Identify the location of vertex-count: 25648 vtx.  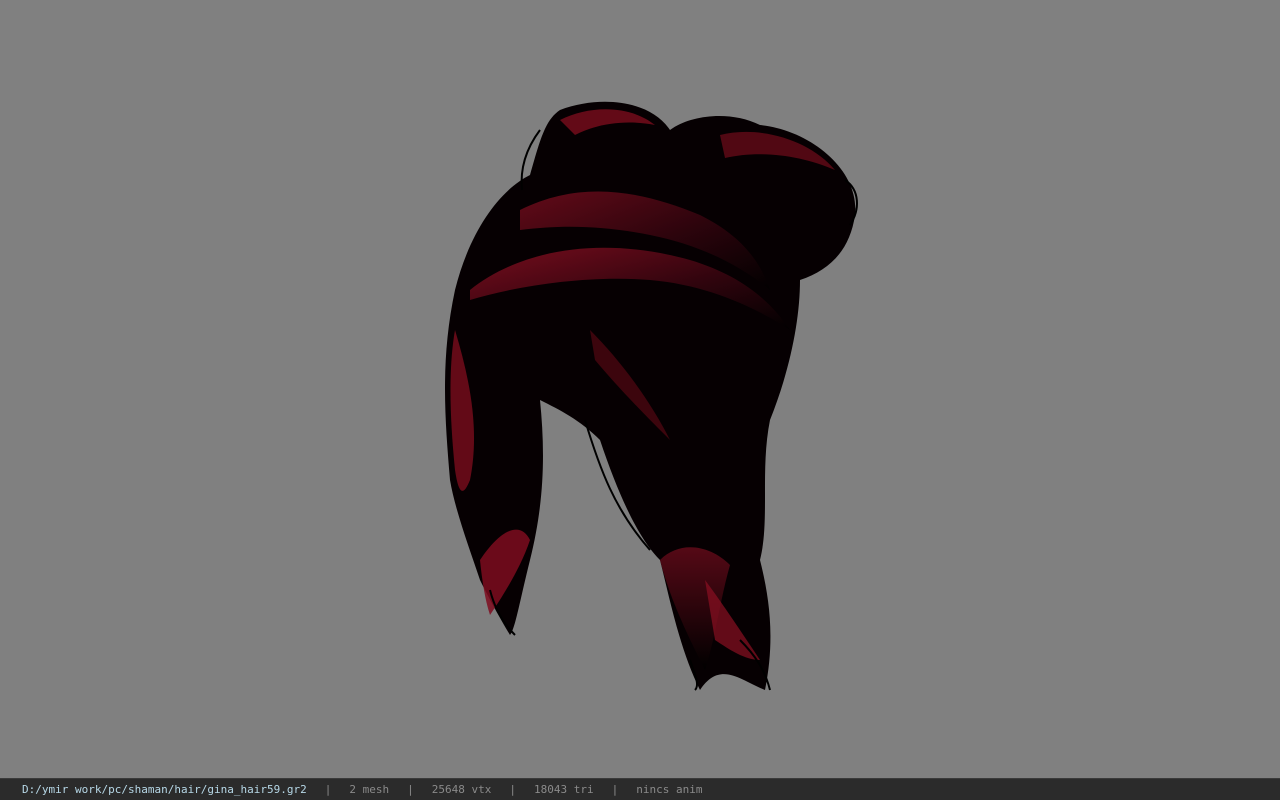
(461, 789).